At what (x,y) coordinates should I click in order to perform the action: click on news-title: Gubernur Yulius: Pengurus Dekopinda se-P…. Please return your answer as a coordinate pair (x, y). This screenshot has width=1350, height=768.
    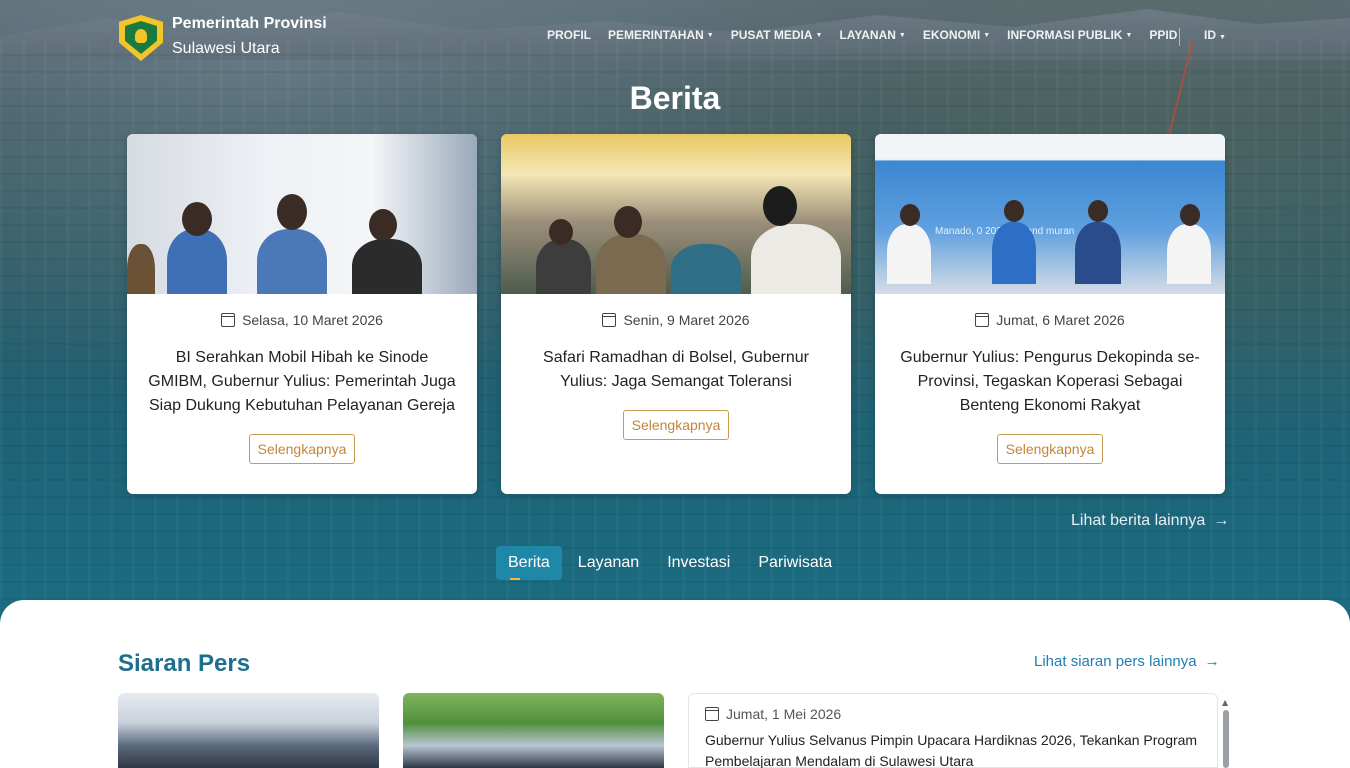
    Looking at the image, I should click on (1050, 382).